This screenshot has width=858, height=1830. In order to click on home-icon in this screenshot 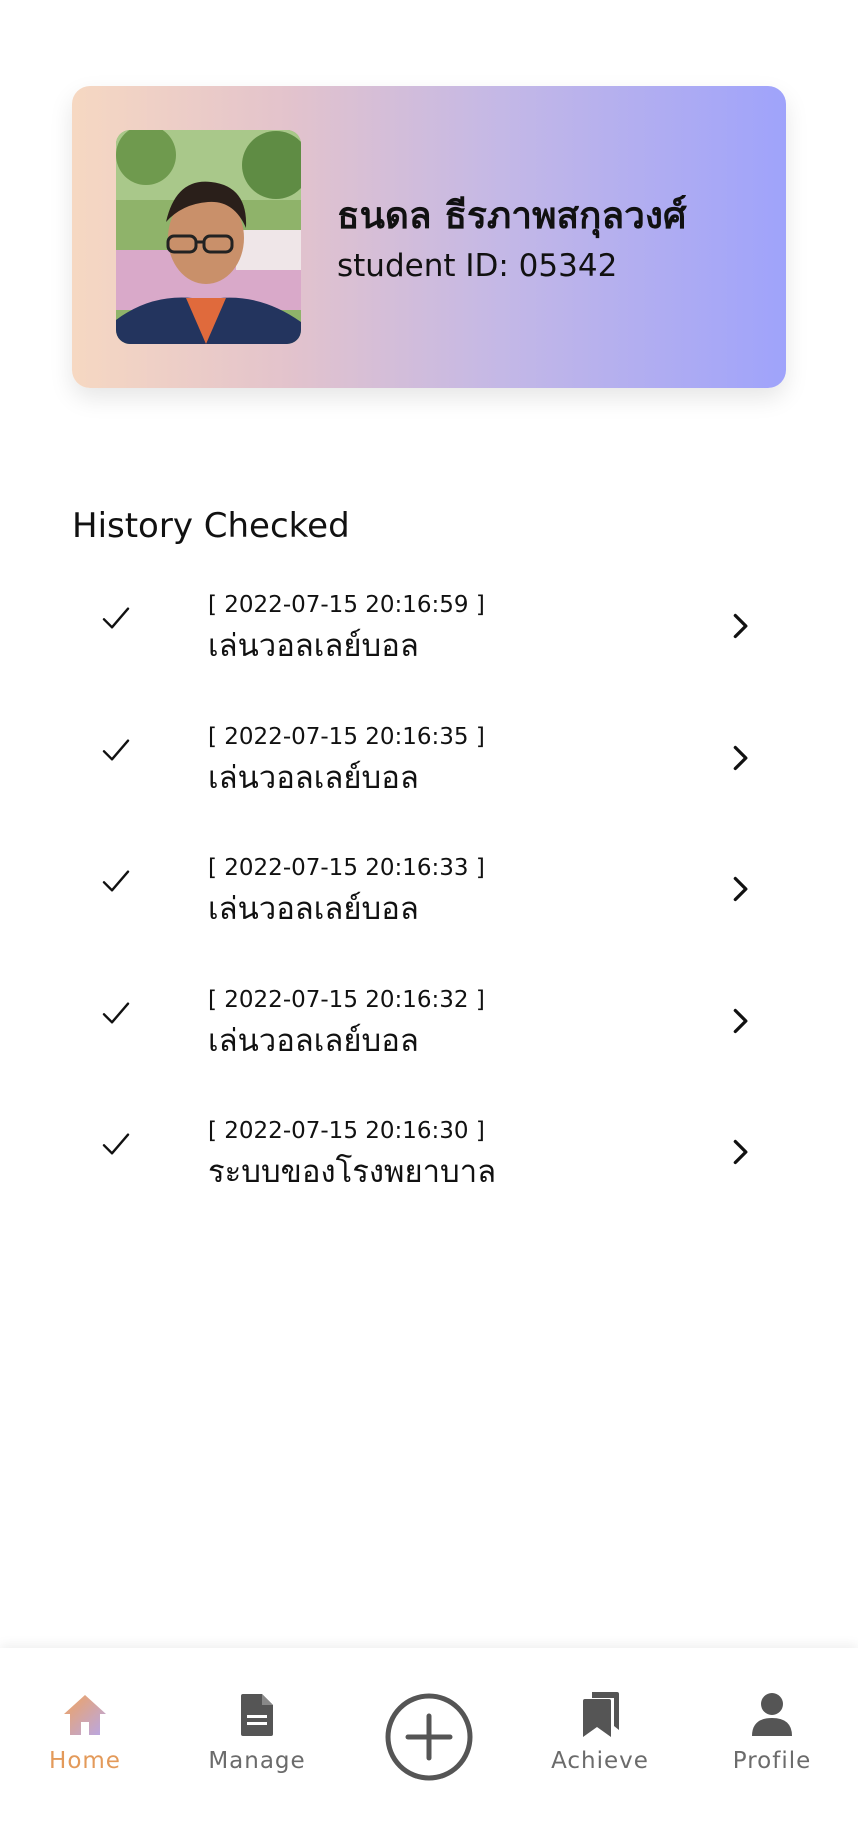, I will do `click(85, 1715)`.